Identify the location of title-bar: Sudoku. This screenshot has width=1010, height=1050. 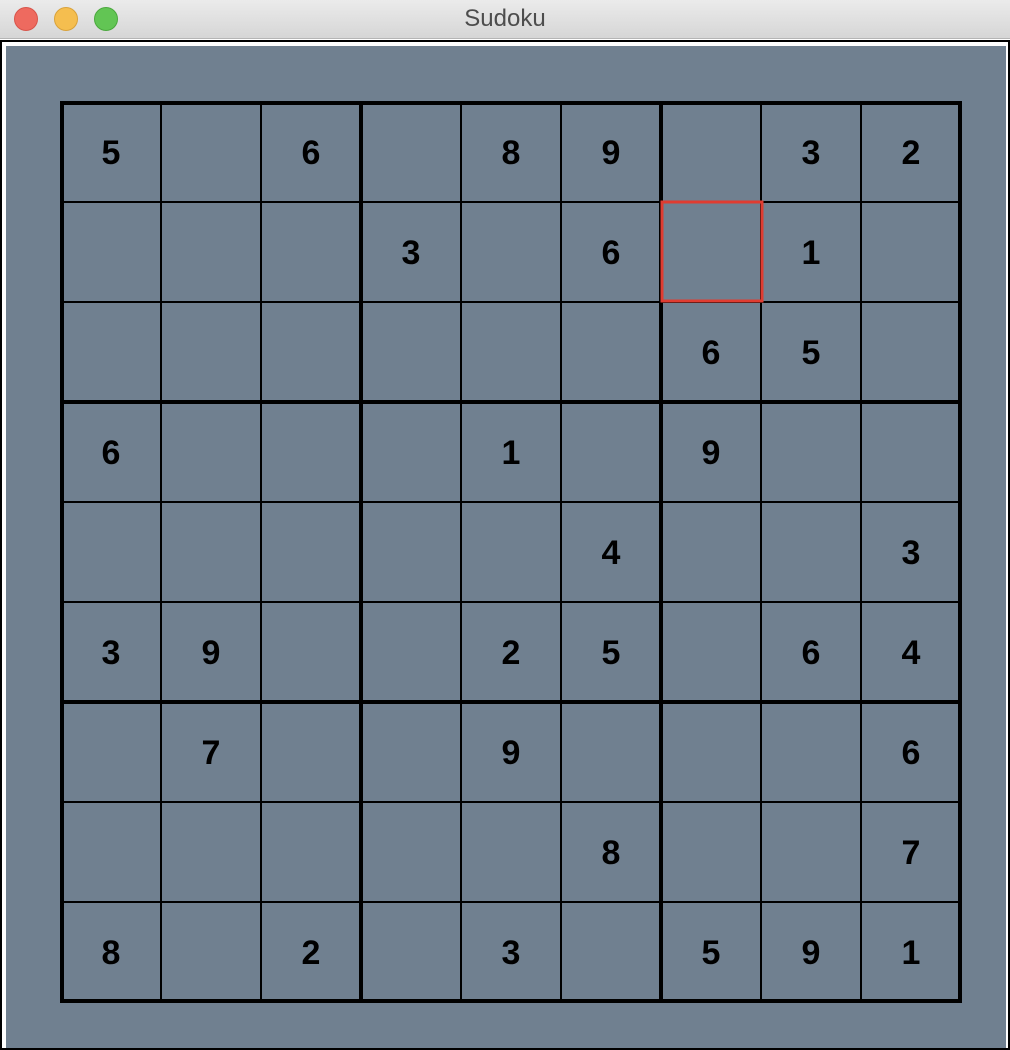
(505, 19).